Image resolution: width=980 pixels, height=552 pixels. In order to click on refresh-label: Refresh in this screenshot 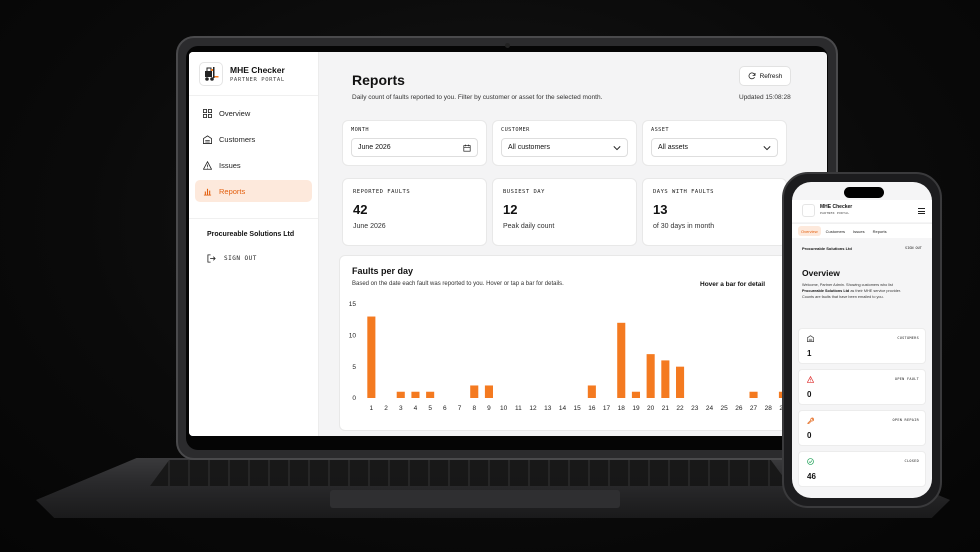, I will do `click(771, 76)`.